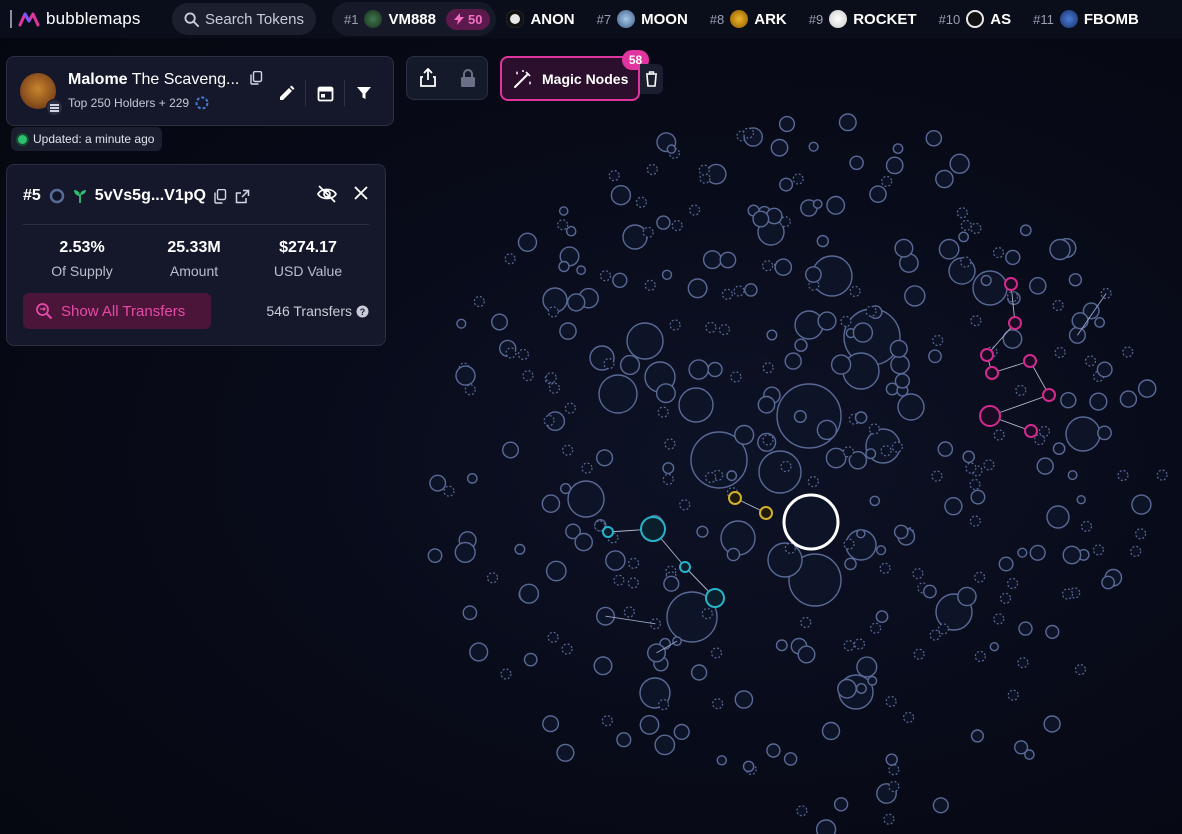 This screenshot has width=1182, height=834. What do you see at coordinates (570, 78) in the screenshot?
I see `magic-nodes-button: Magic Nodes` at bounding box center [570, 78].